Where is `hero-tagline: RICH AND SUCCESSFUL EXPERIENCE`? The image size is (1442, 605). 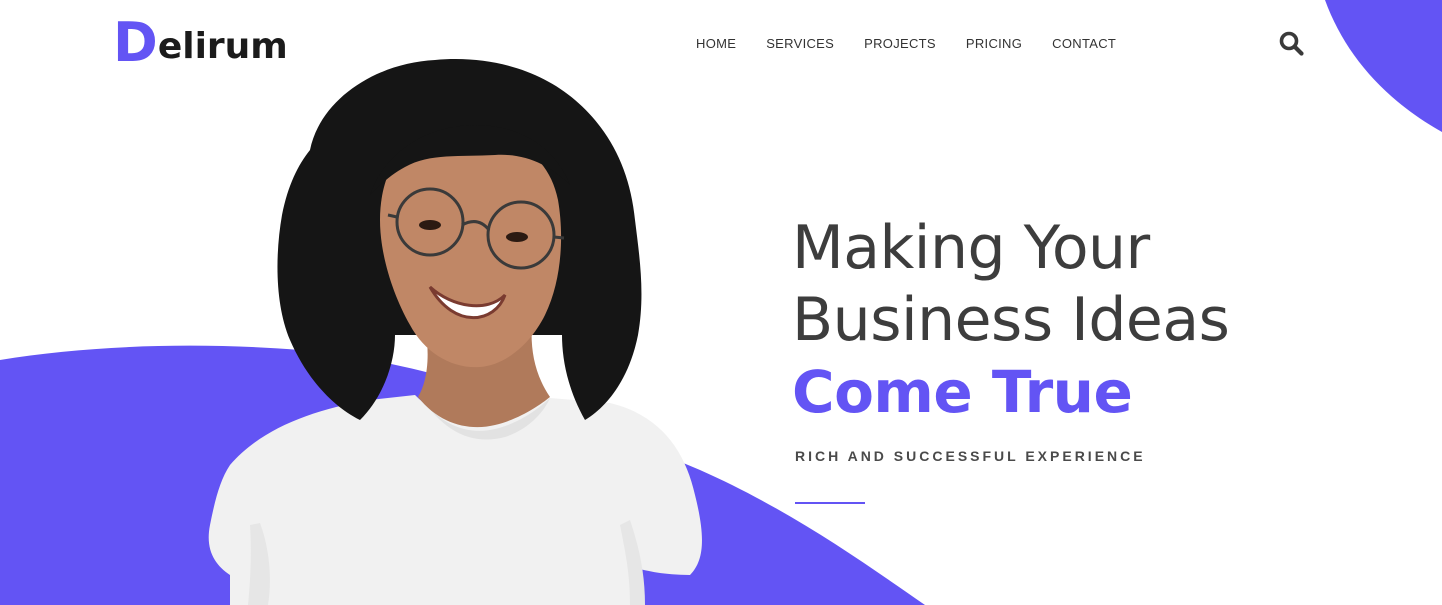
hero-tagline: RICH AND SUCCESSFUL EXPERIENCE is located at coordinates (970, 456).